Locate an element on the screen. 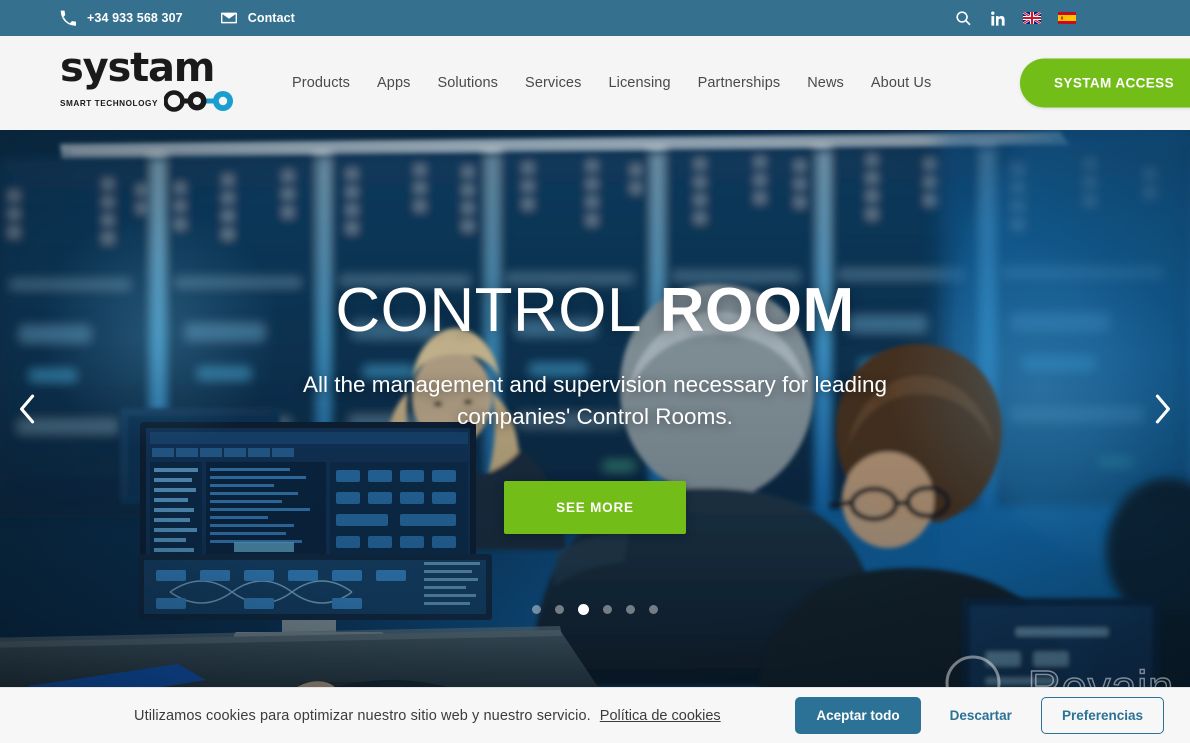  logo-subline: SMART TECHNOLOGY is located at coordinates (150, 103).